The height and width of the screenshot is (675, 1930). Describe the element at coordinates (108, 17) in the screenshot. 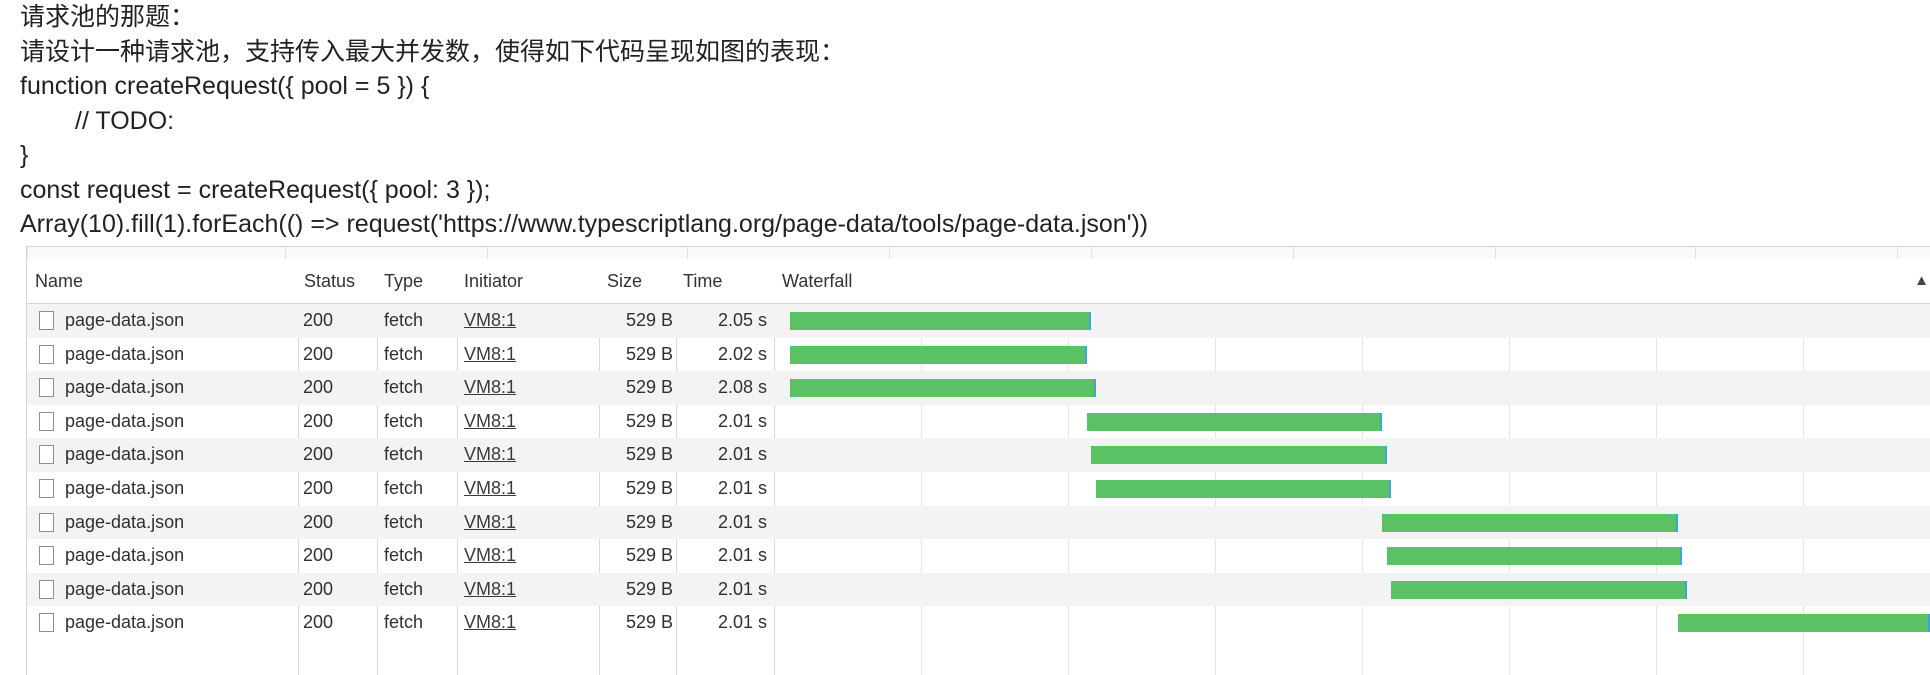

I see `question-title: 请求池的那题：` at that location.